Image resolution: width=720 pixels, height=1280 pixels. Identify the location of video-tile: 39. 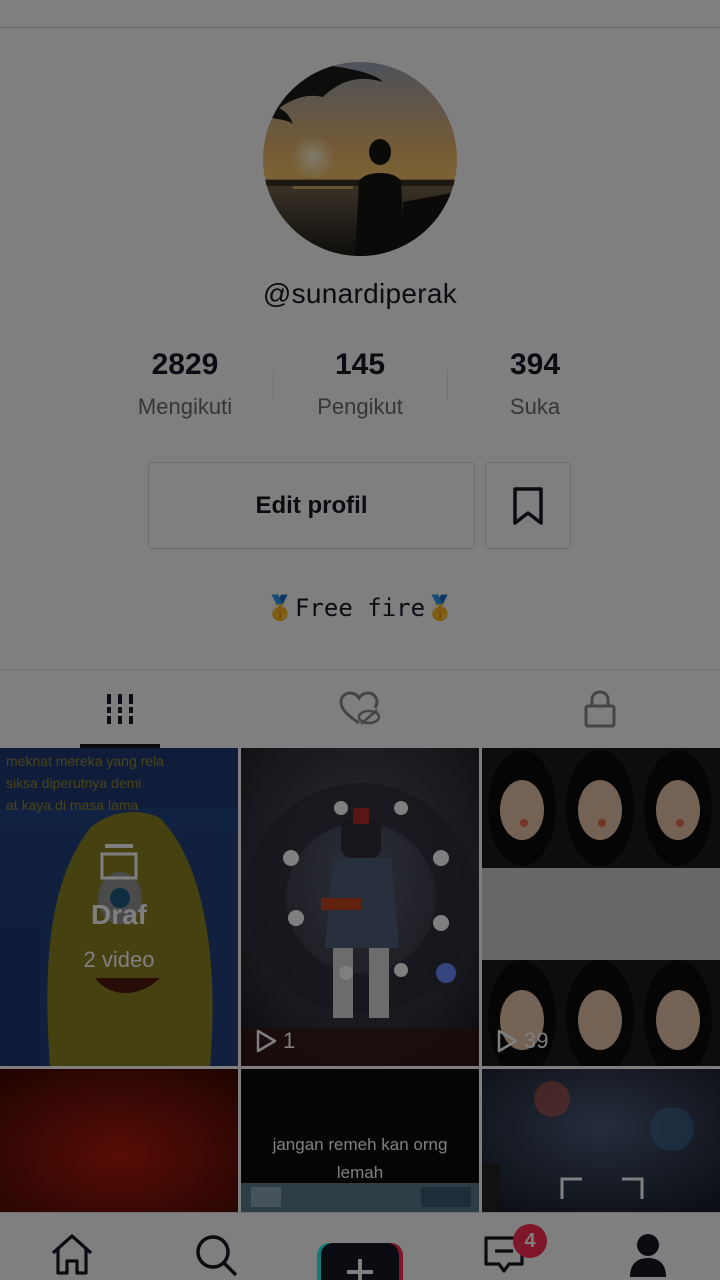
(601, 907).